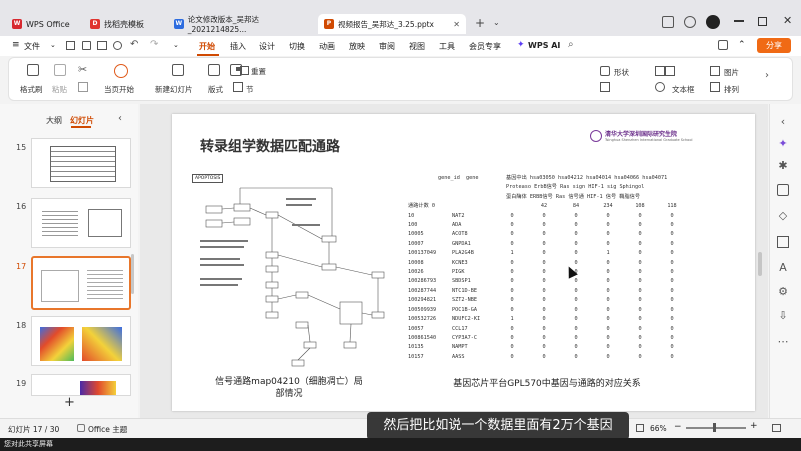 The width and height of the screenshot is (801, 451). I want to click on new-tab-icon: +, so click(480, 23).